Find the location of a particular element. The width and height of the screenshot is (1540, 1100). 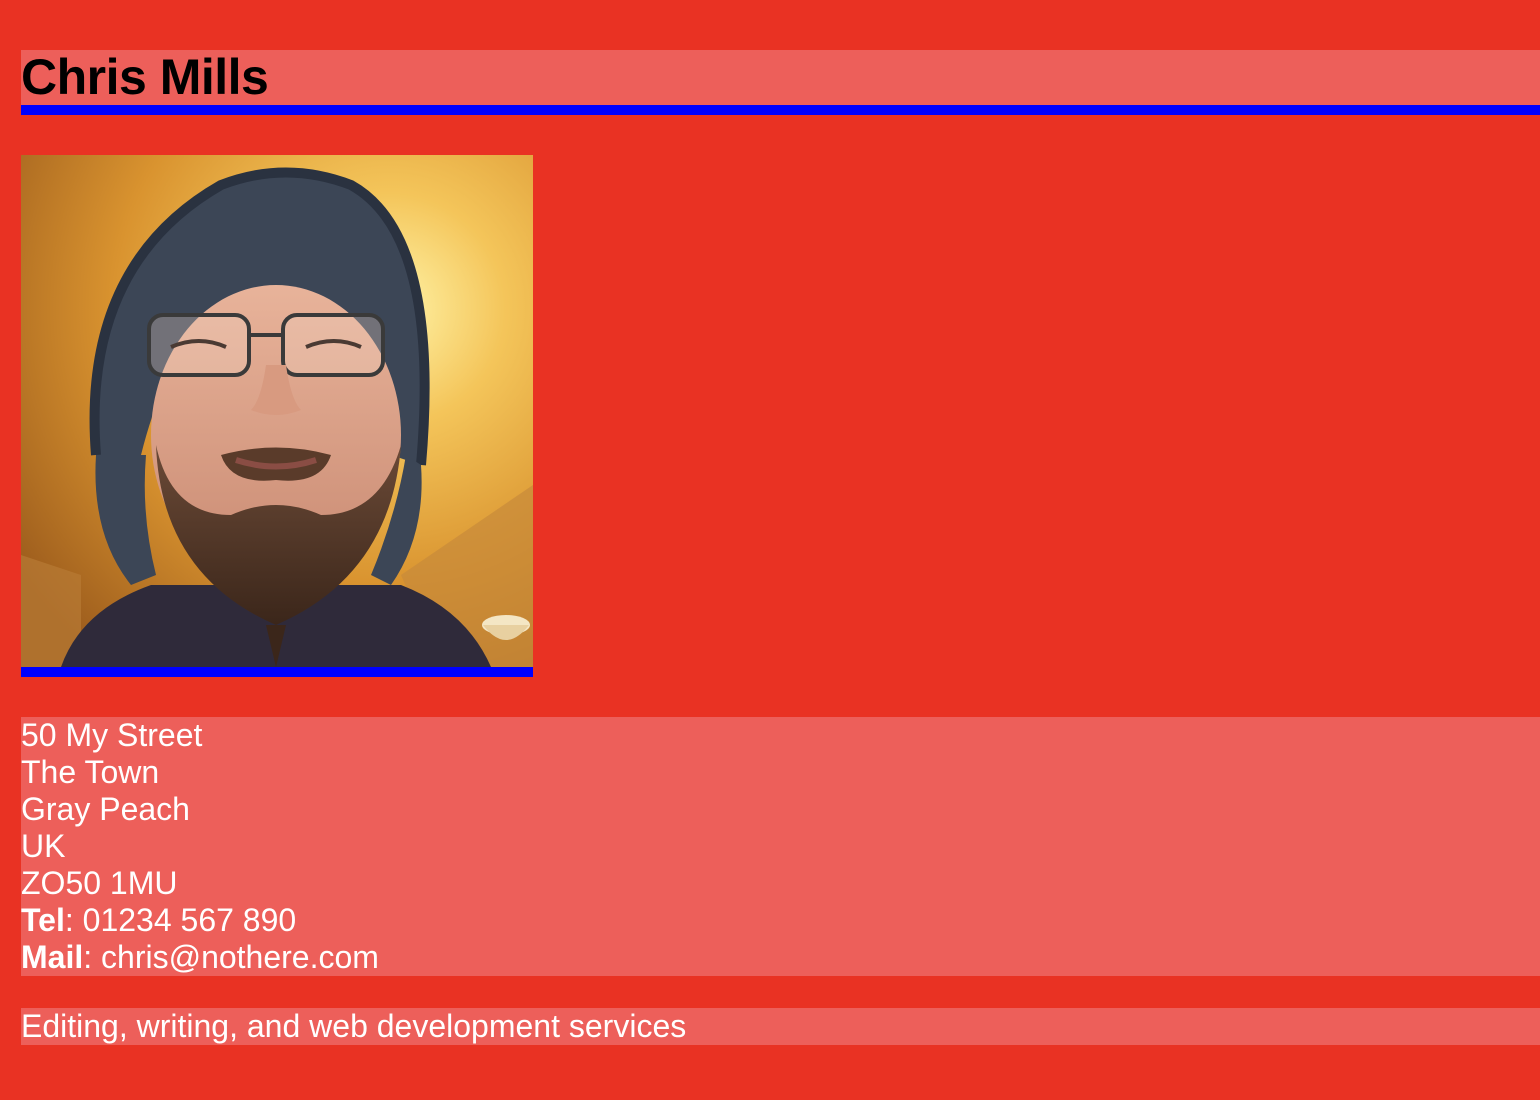

mail-row: Mail: chris@nothere.com is located at coordinates (780, 957).